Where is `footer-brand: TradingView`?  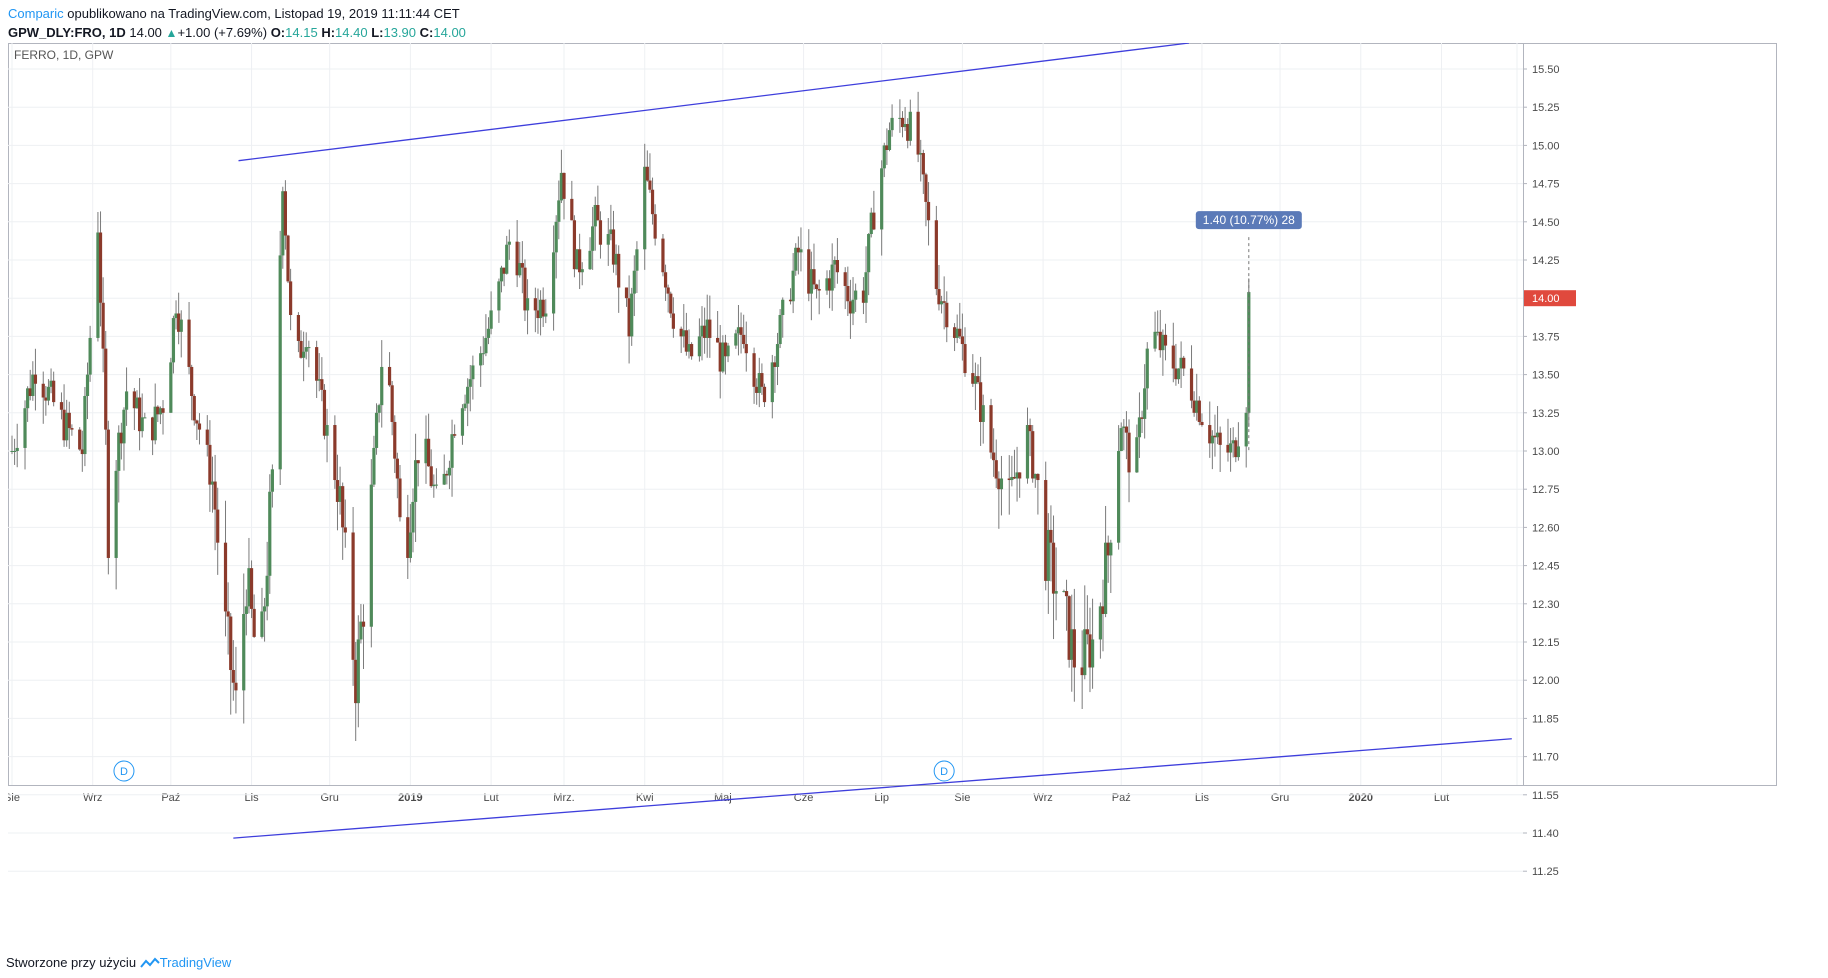 footer-brand: TradingView is located at coordinates (196, 962).